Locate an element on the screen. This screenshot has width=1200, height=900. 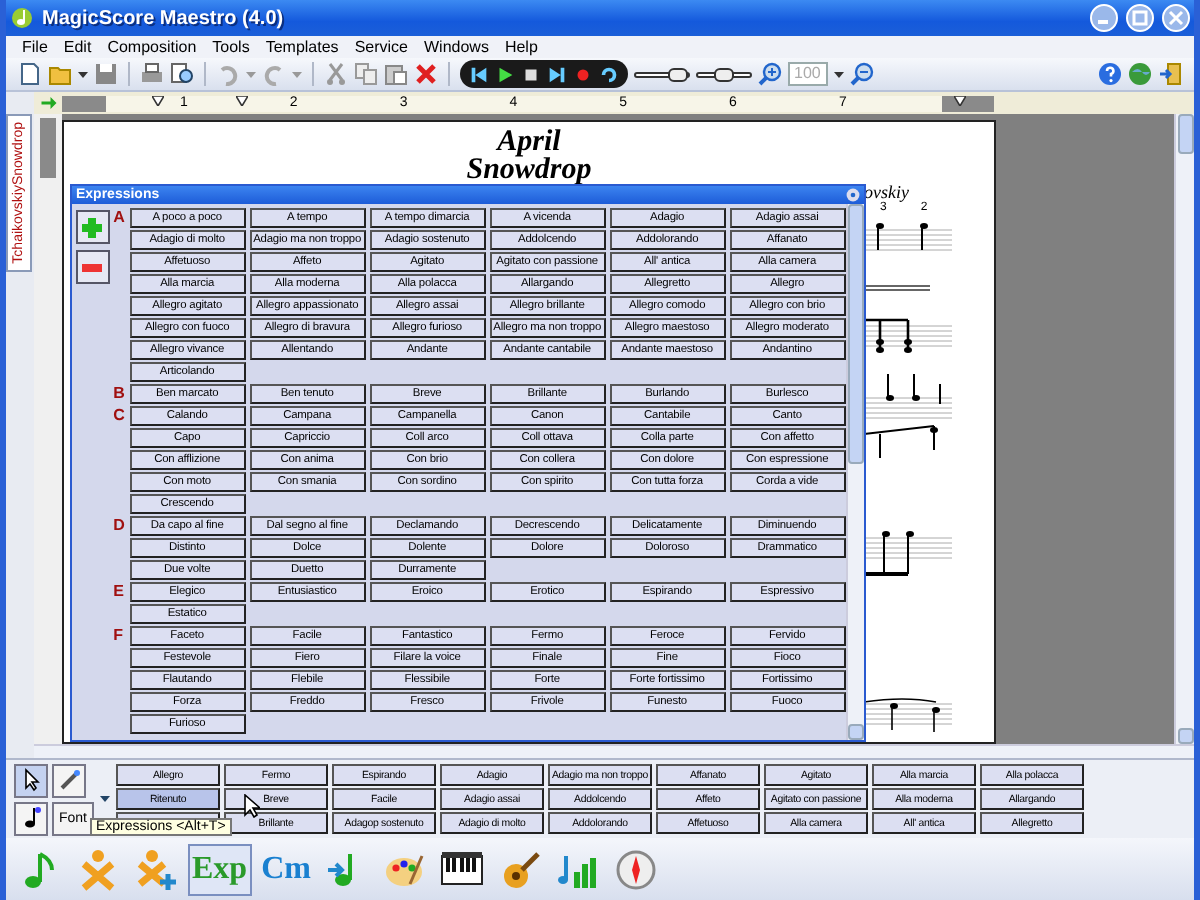
zoom-in-icon is located at coordinates (770, 74).